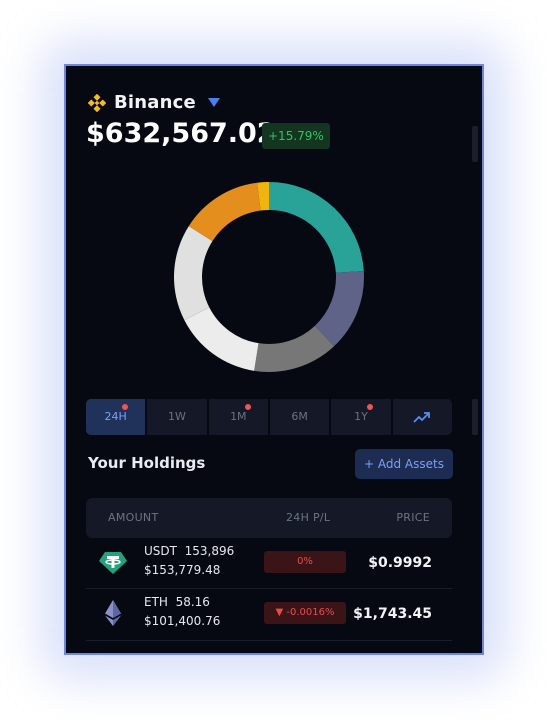  What do you see at coordinates (308, 517) in the screenshot?
I see `column-24h-pl: 24H P/L` at bounding box center [308, 517].